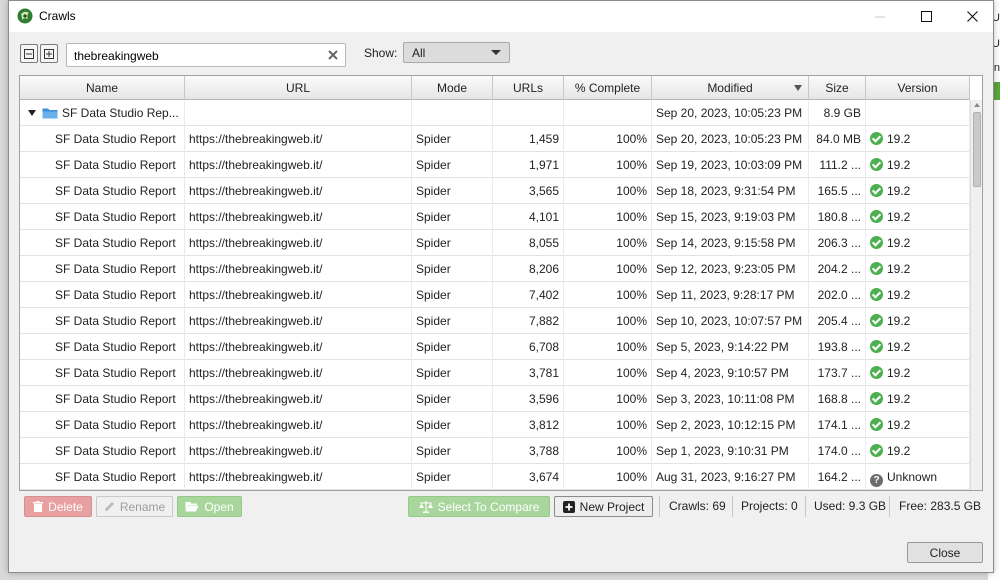 The width and height of the screenshot is (1000, 580). Describe the element at coordinates (333, 55) in the screenshot. I see `clear-search-icon` at that location.